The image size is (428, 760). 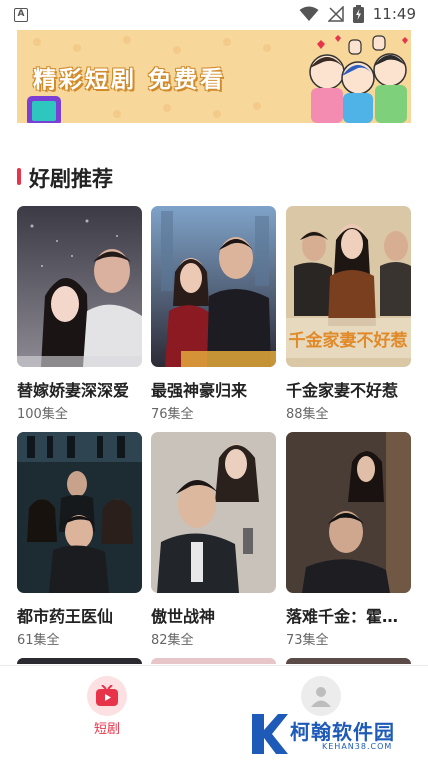 I want to click on poster-caption: 千金家妻不好惹, so click(x=348, y=340).